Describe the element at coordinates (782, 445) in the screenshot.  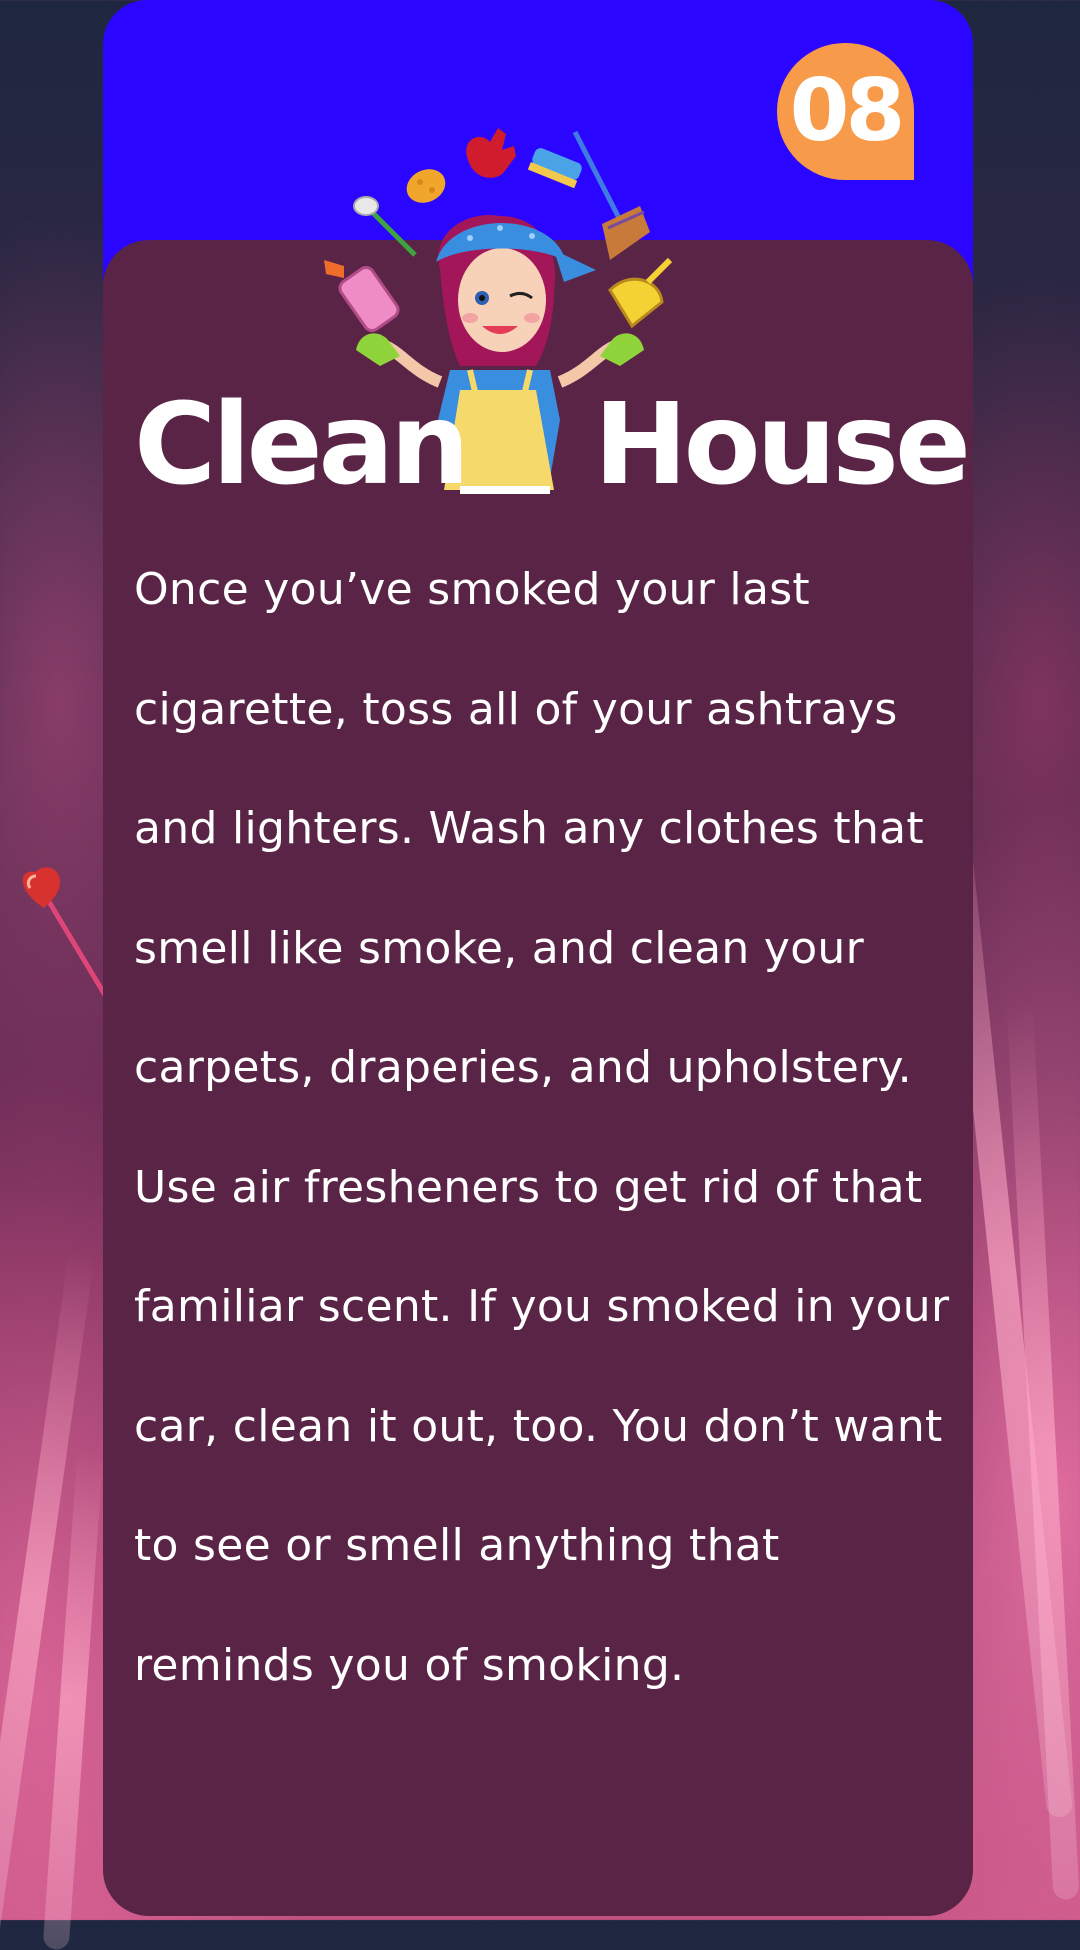
I see `title-word-house: House` at that location.